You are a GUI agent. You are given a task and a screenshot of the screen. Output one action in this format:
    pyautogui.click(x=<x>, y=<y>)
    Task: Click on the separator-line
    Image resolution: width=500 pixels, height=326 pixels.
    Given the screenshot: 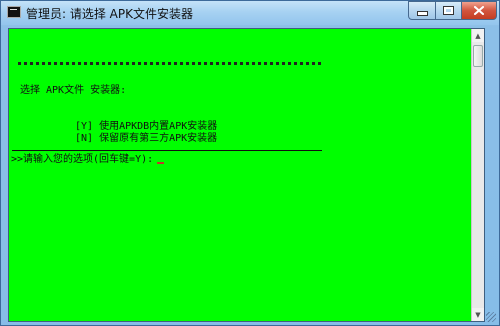 What is the action you would take?
    pyautogui.click(x=167, y=150)
    